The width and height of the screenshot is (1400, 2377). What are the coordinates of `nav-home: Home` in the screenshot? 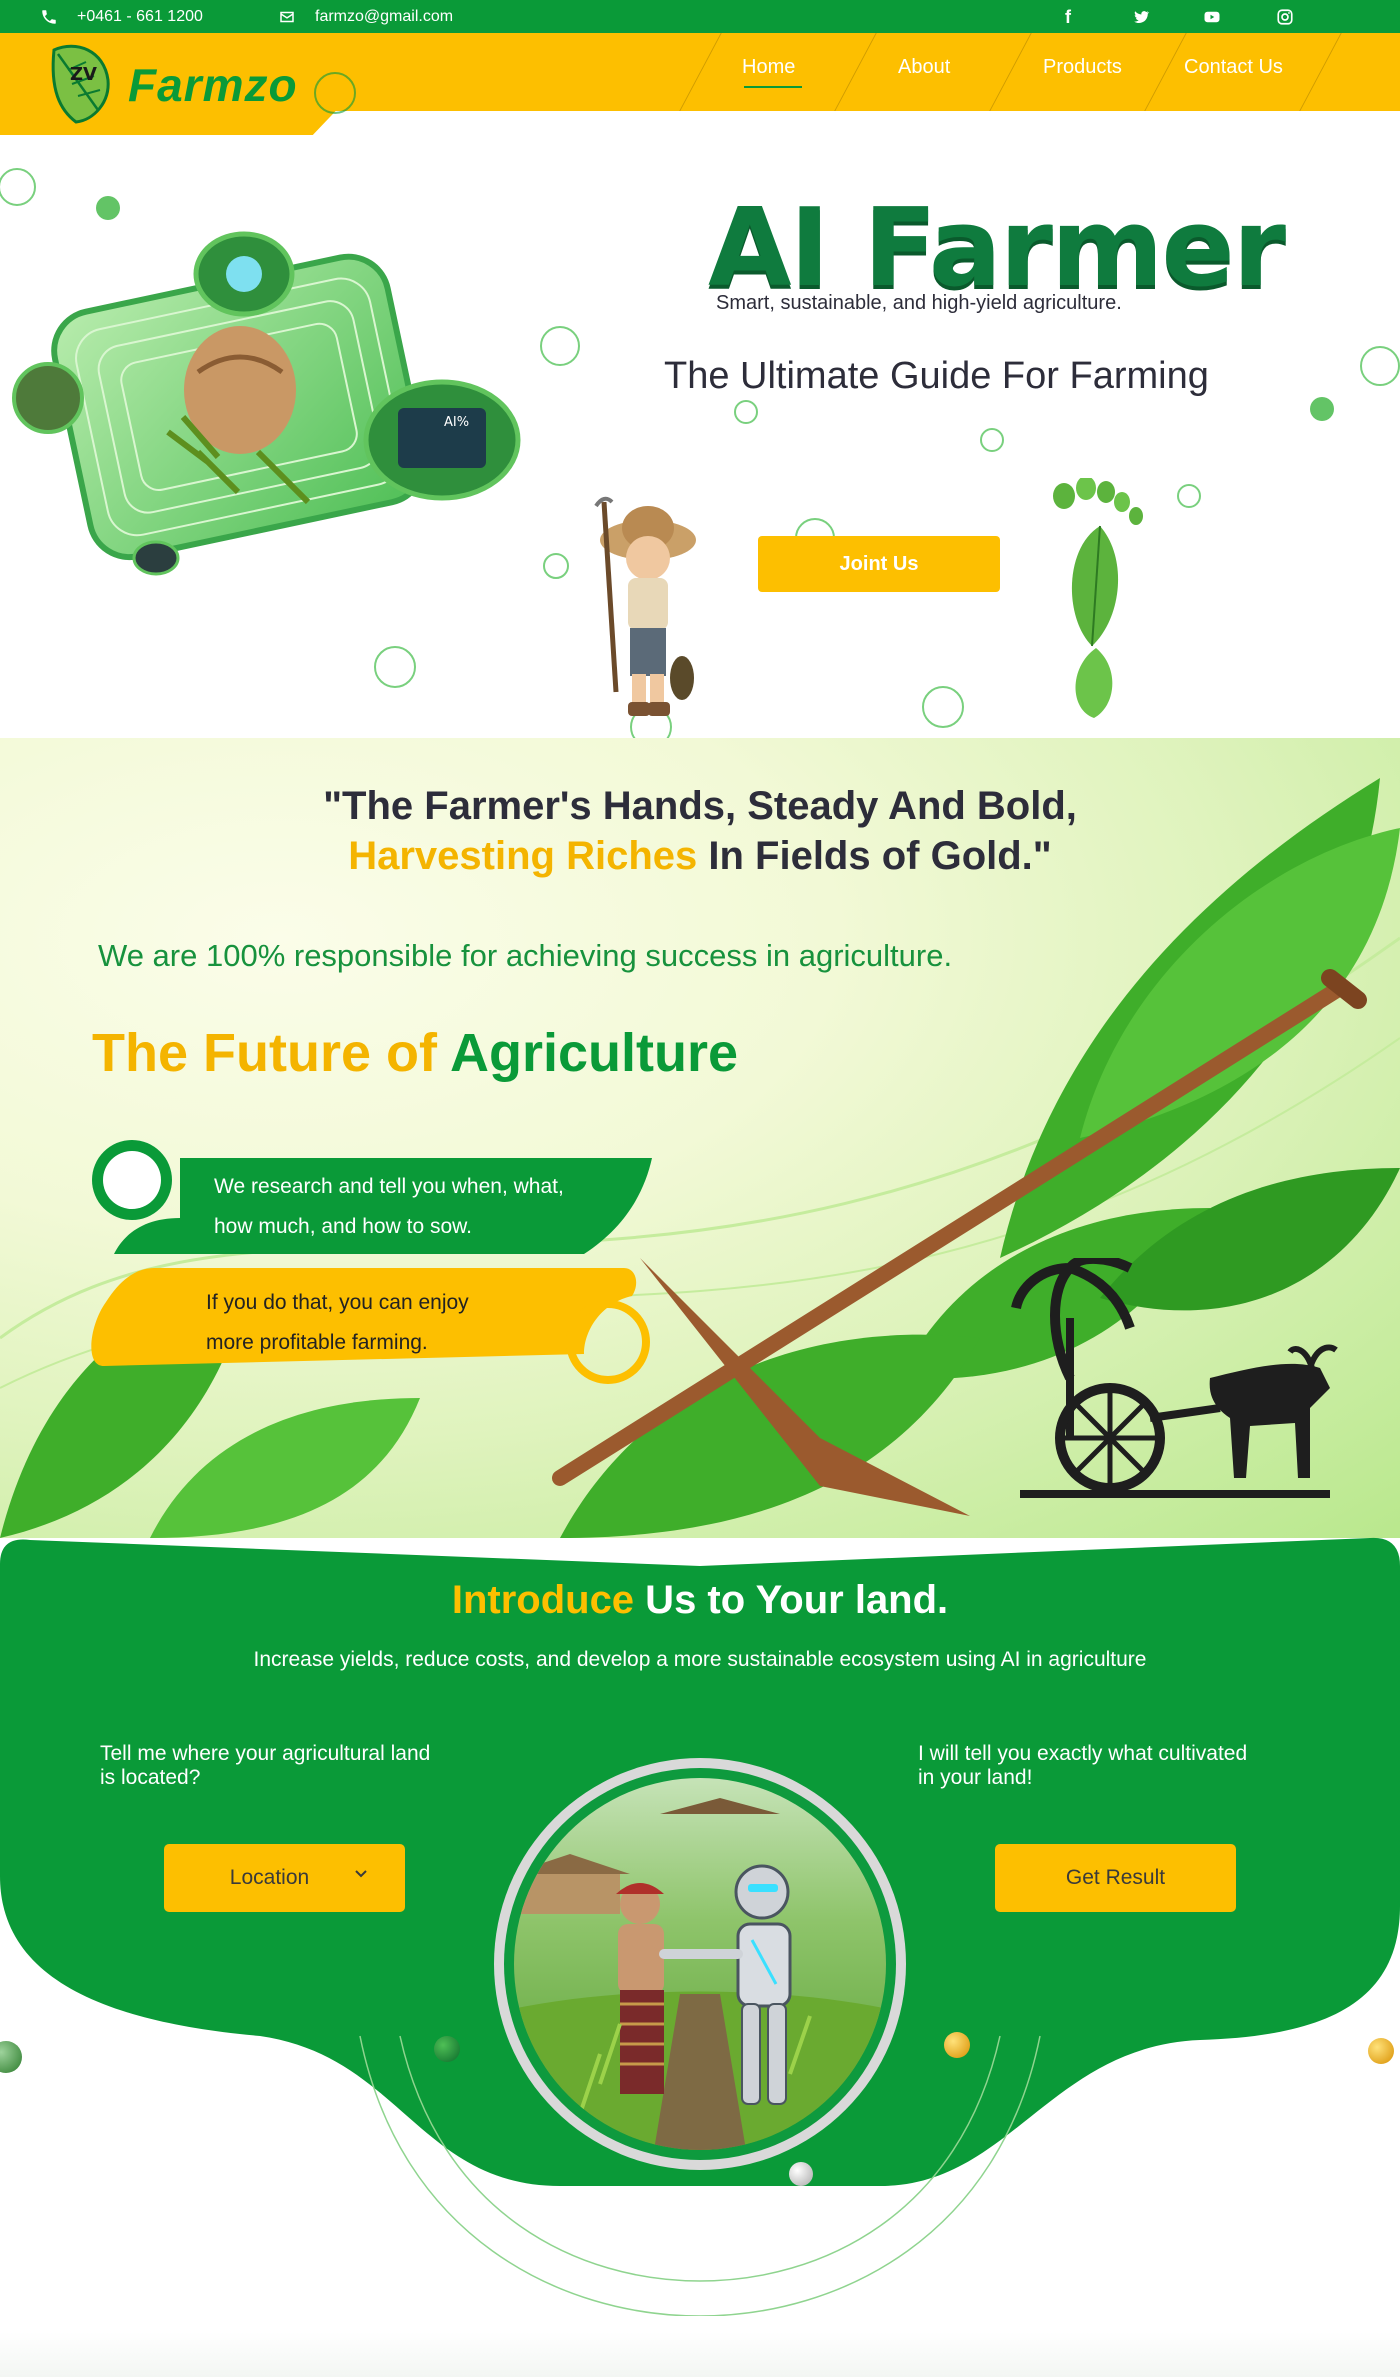 It's located at (768, 67).